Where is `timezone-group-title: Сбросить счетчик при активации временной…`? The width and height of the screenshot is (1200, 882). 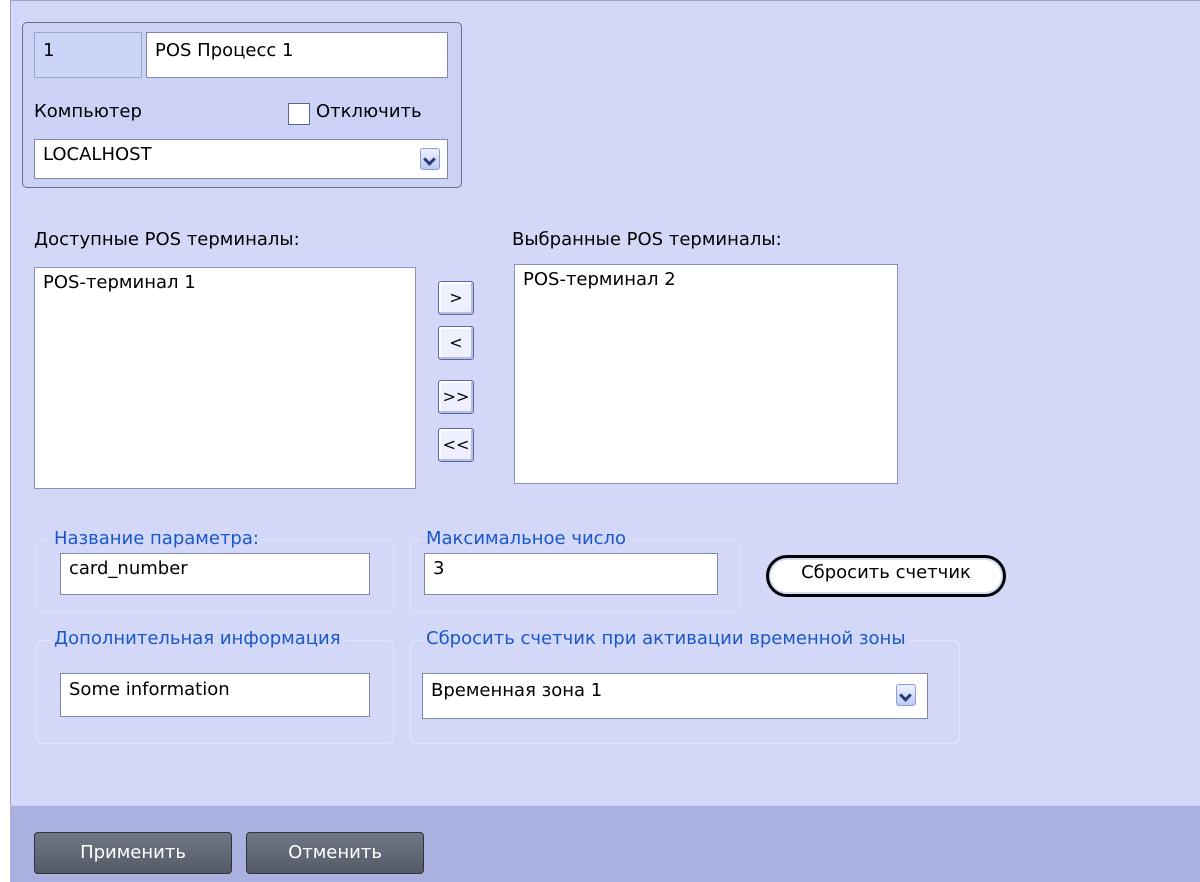 timezone-group-title: Сбросить счетчик при активации временной… is located at coordinates (666, 638).